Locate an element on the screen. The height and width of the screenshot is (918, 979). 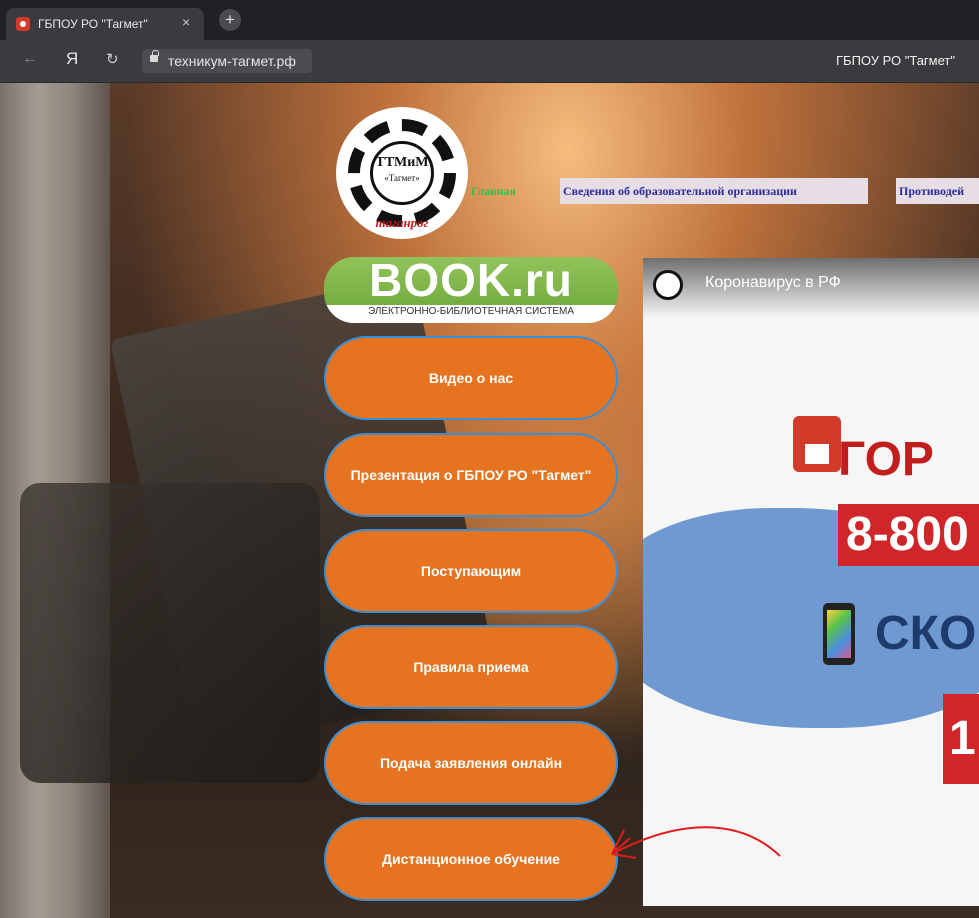
video-number-text: 1 is located at coordinates (961, 739).